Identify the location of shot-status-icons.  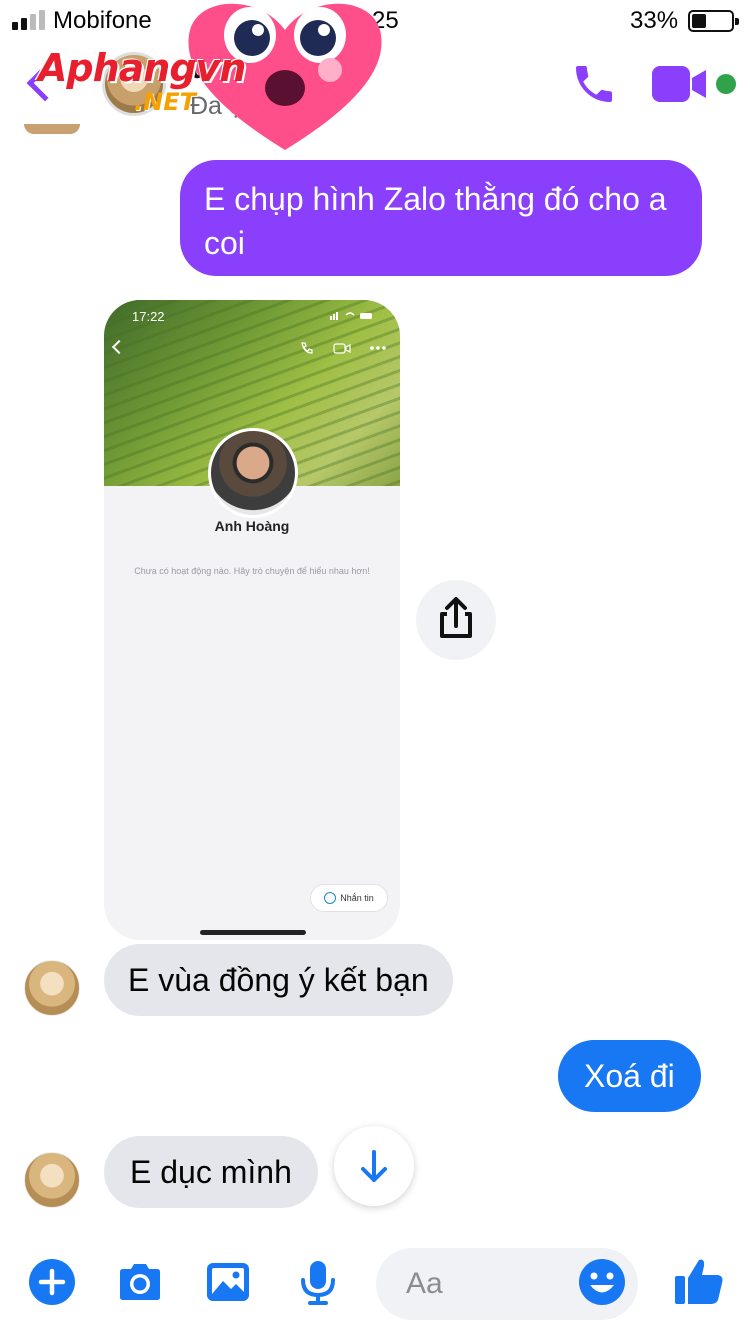
(351, 316).